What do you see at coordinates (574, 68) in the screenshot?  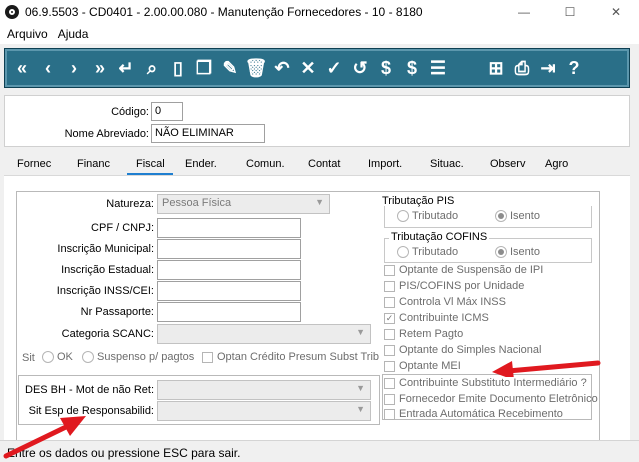 I see `help-icon: ?` at bounding box center [574, 68].